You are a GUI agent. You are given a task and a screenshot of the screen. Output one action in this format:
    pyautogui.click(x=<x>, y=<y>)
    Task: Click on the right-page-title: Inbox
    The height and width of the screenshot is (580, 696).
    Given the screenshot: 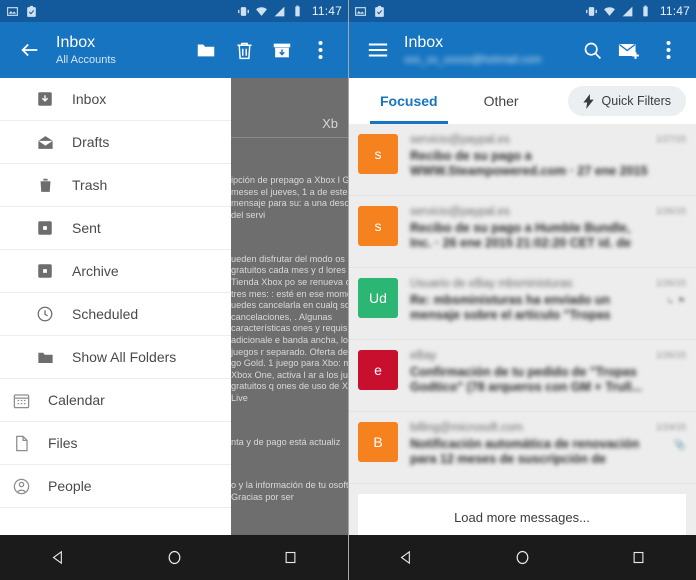 What is the action you would take?
    pyautogui.click(x=424, y=42)
    